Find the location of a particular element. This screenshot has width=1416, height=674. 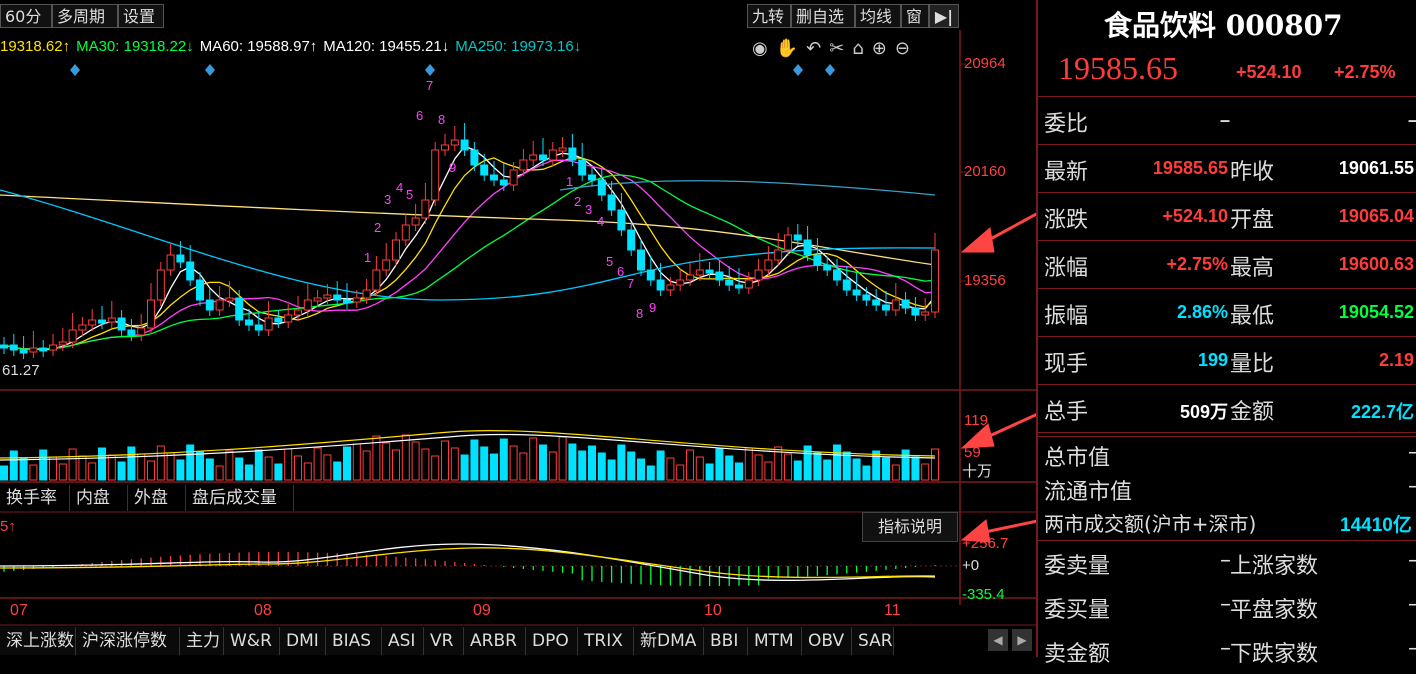

quote-value: 199 is located at coordinates (1212, 360).